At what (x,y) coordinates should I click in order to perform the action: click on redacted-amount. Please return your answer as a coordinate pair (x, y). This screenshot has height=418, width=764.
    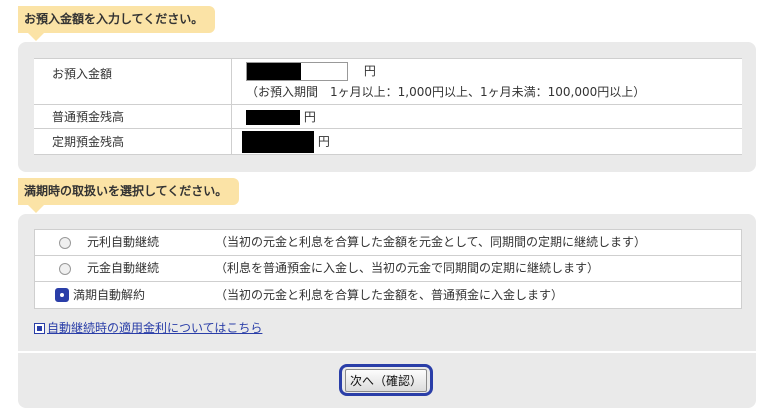
    Looking at the image, I should click on (274, 71).